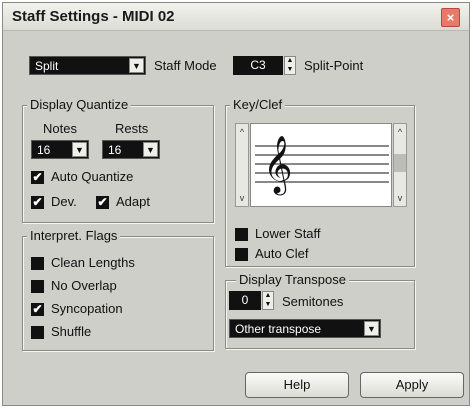 This screenshot has height=409, width=473. What do you see at coordinates (278, 164) in the screenshot?
I see `treble-clef-icon: 𝄞` at bounding box center [278, 164].